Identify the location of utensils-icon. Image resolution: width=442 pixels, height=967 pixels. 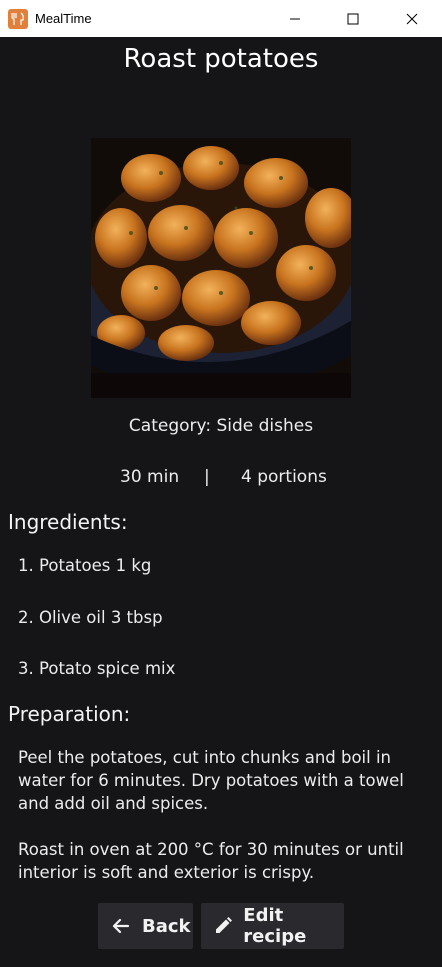
(18, 18).